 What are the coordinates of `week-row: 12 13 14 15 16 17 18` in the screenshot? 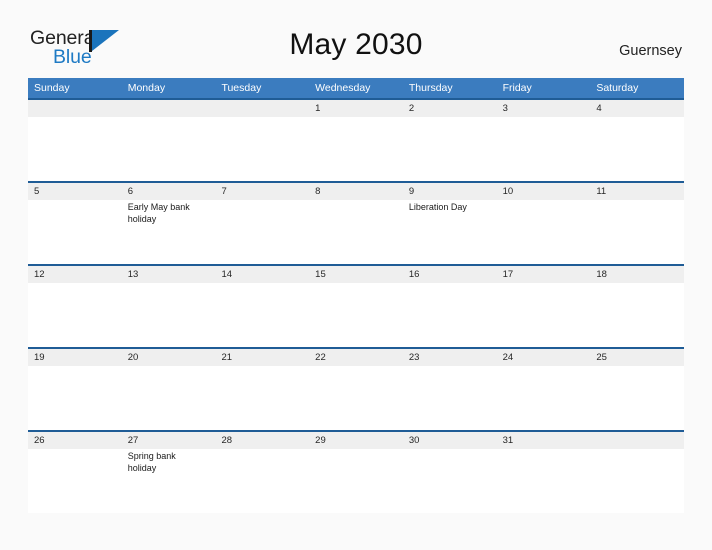 It's located at (356, 305).